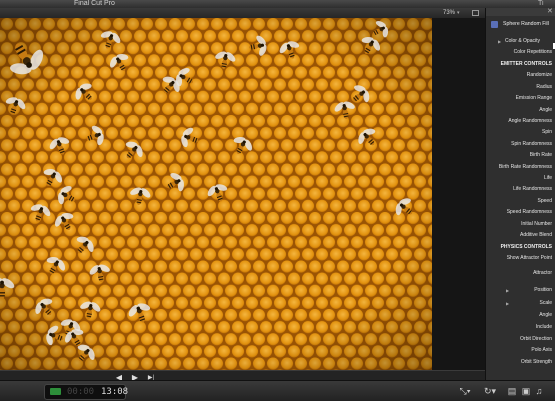  Describe the element at coordinates (548, 178) in the screenshot. I see `param-life: Life` at that location.